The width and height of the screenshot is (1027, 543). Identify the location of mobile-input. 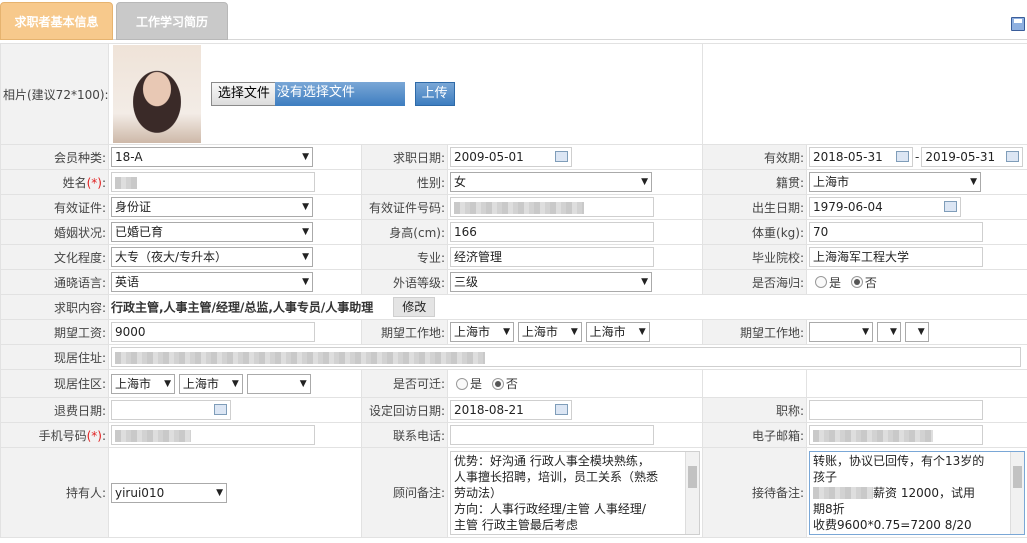
(213, 435).